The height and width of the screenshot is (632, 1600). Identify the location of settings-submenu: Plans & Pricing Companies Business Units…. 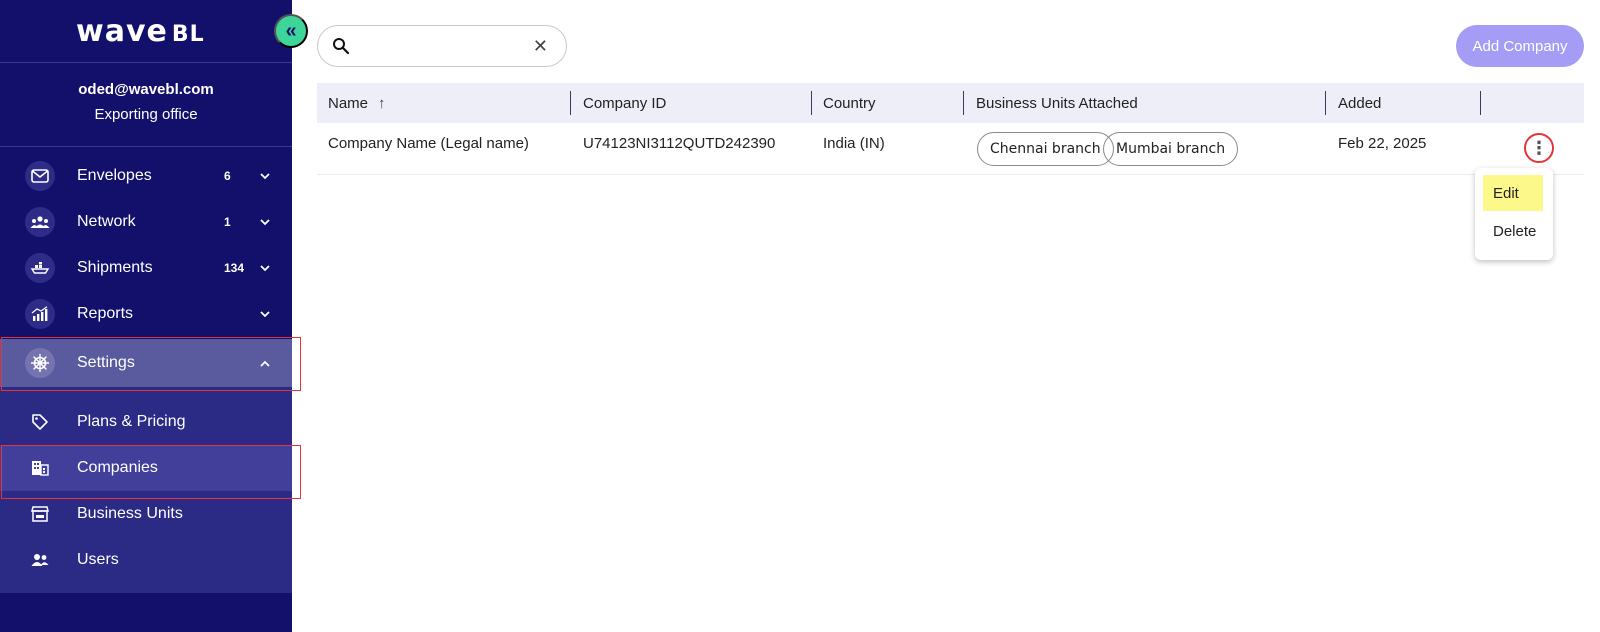
(146, 490).